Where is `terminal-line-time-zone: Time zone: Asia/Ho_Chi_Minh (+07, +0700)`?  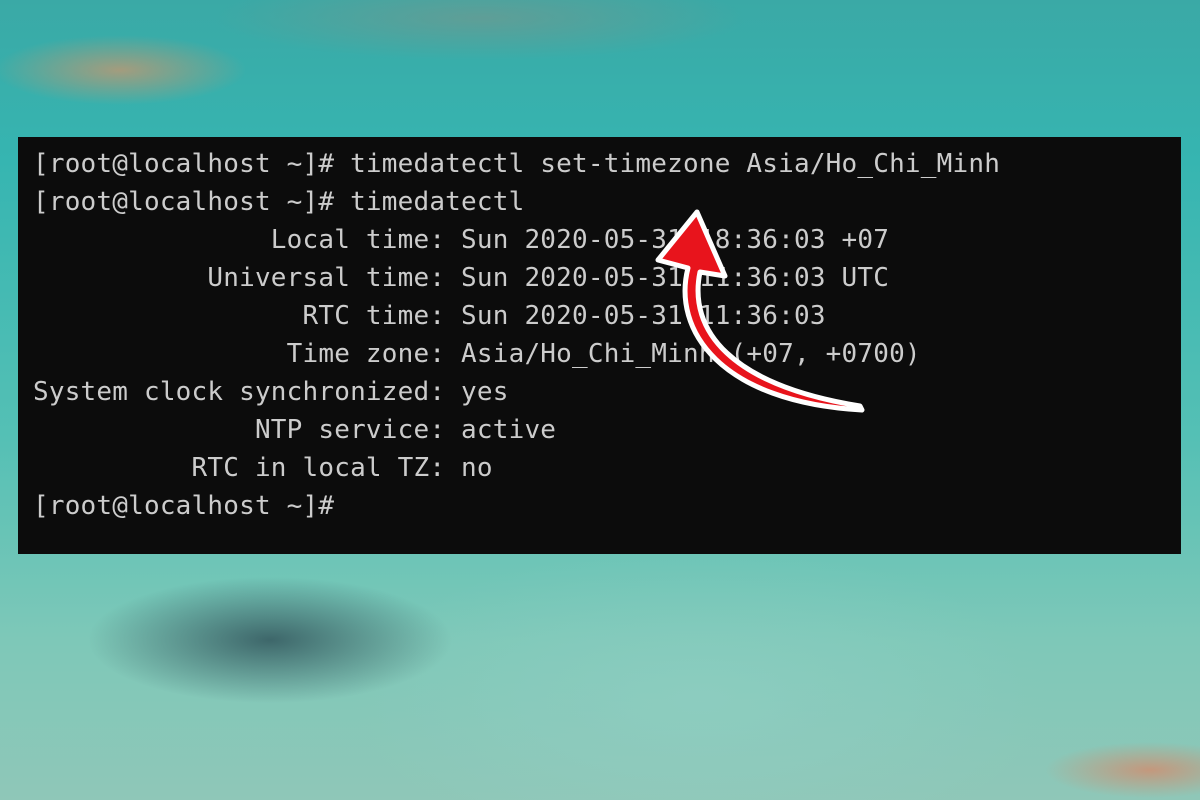
terminal-line-time-zone: Time zone: Asia/Ho_Chi_Minh (+07, +0700) is located at coordinates (477, 354).